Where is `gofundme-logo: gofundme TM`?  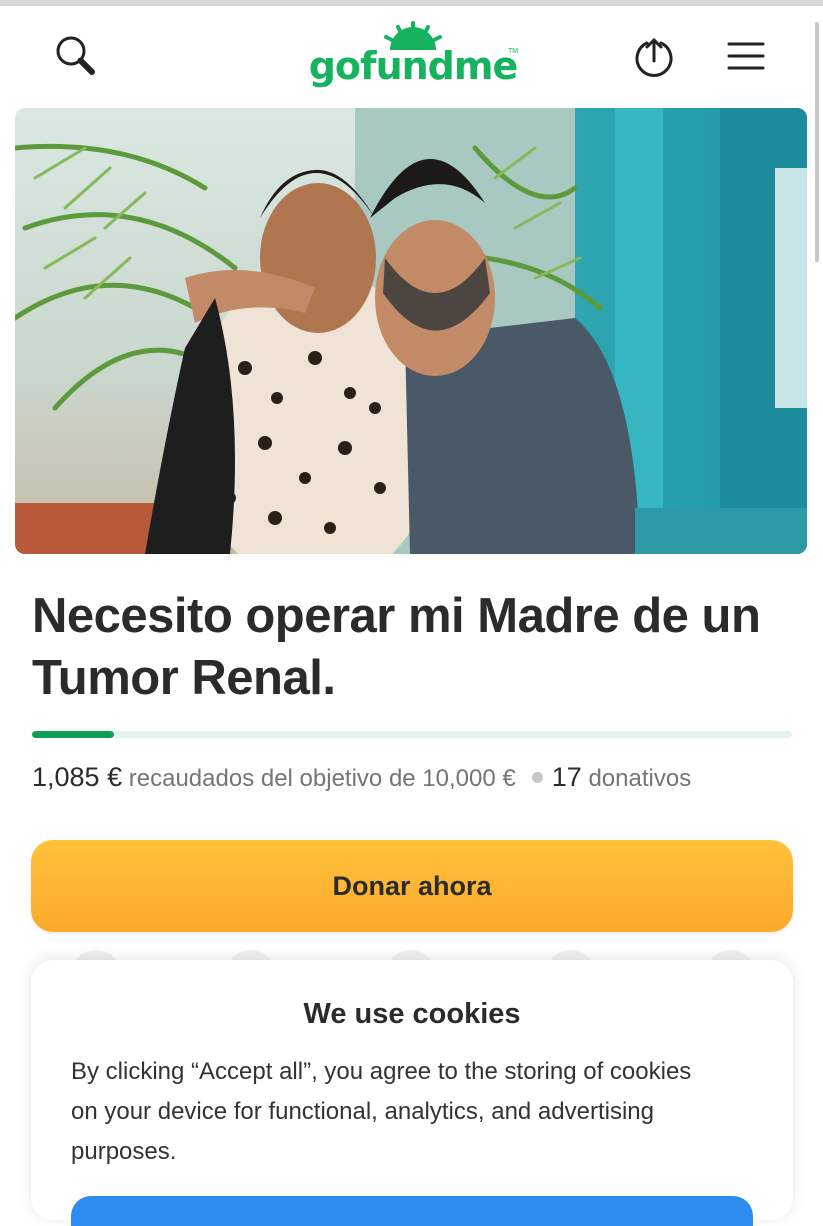
gofundme-logo: gofundme TM is located at coordinates (413, 58).